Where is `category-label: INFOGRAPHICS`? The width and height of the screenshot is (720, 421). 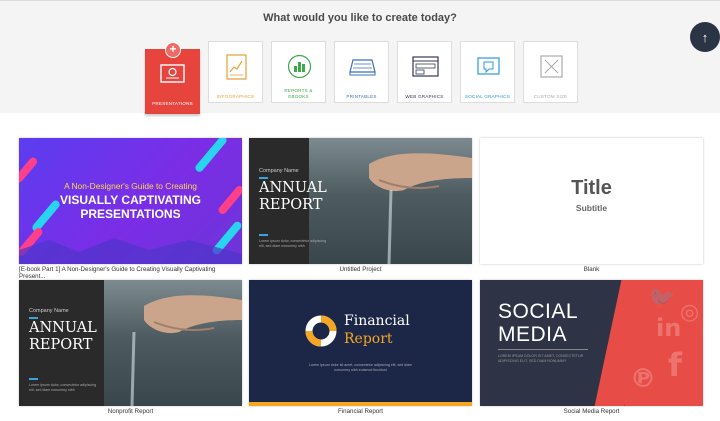
category-label: INFOGRAPHICS is located at coordinates (235, 96).